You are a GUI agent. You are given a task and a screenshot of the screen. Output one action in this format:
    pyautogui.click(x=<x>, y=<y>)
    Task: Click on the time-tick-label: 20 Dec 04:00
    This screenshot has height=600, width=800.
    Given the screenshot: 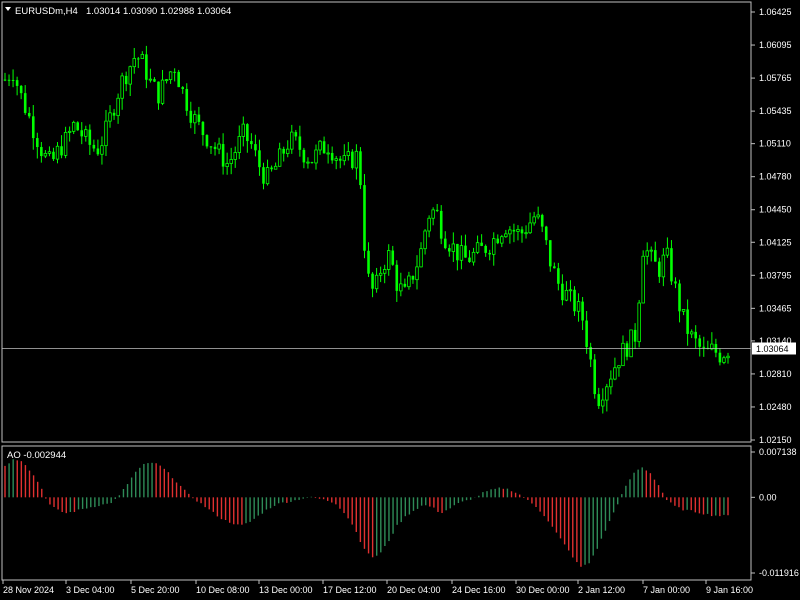 What is the action you would take?
    pyautogui.click(x=414, y=590)
    